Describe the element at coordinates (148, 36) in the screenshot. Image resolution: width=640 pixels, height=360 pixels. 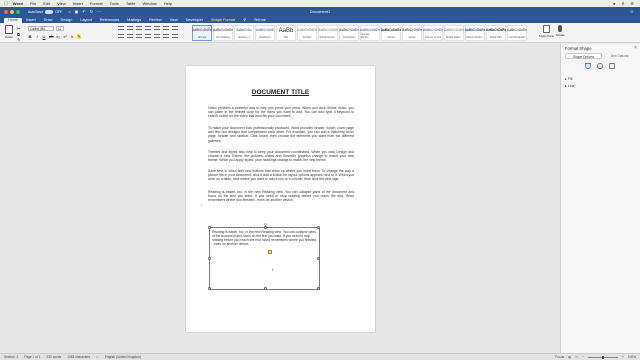
I see `justify-icon` at that location.